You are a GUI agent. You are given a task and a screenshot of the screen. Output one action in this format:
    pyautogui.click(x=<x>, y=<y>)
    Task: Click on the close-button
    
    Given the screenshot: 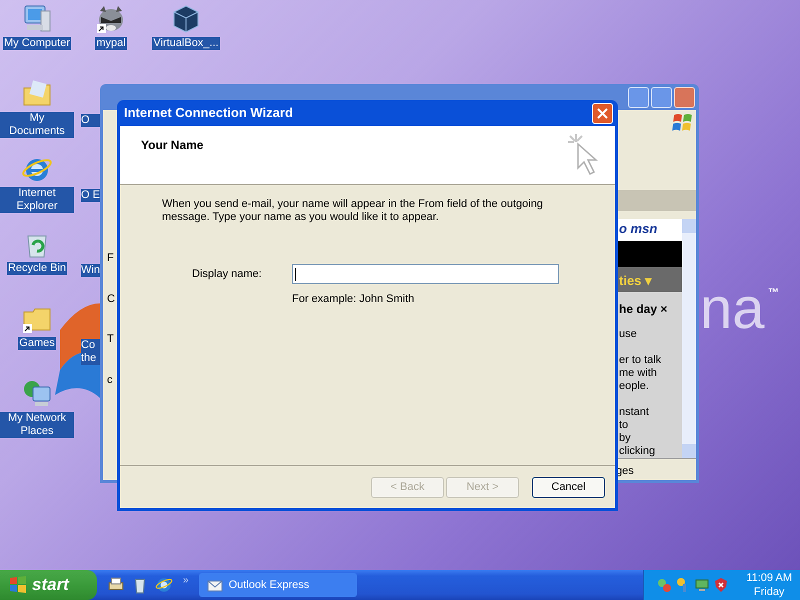 What is the action you would take?
    pyautogui.click(x=602, y=113)
    